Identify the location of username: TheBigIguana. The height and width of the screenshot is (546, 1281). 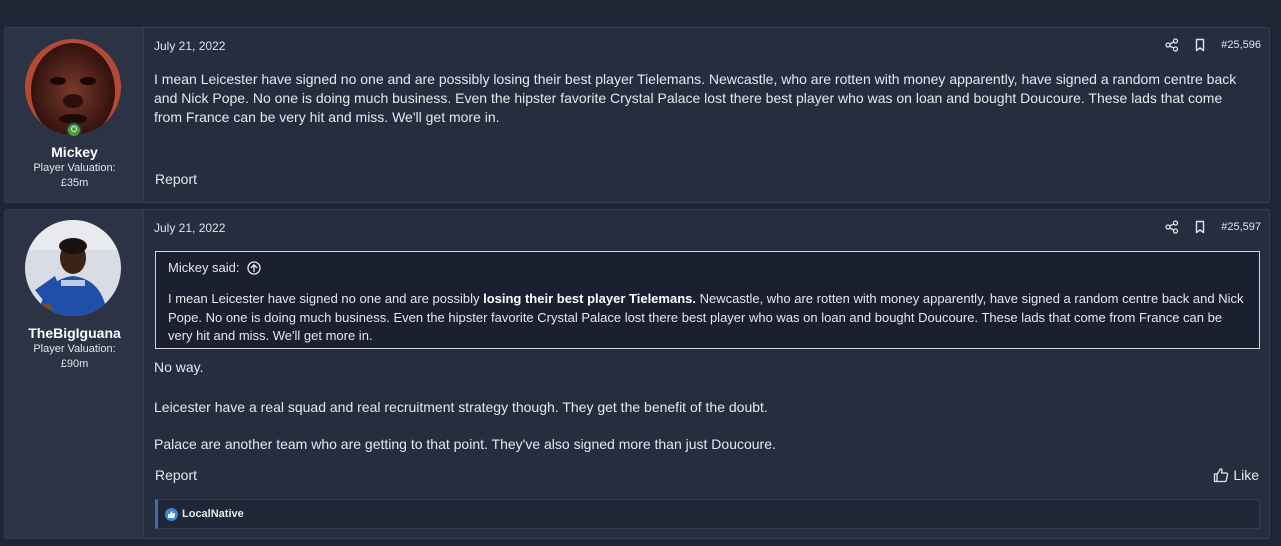
(74, 333).